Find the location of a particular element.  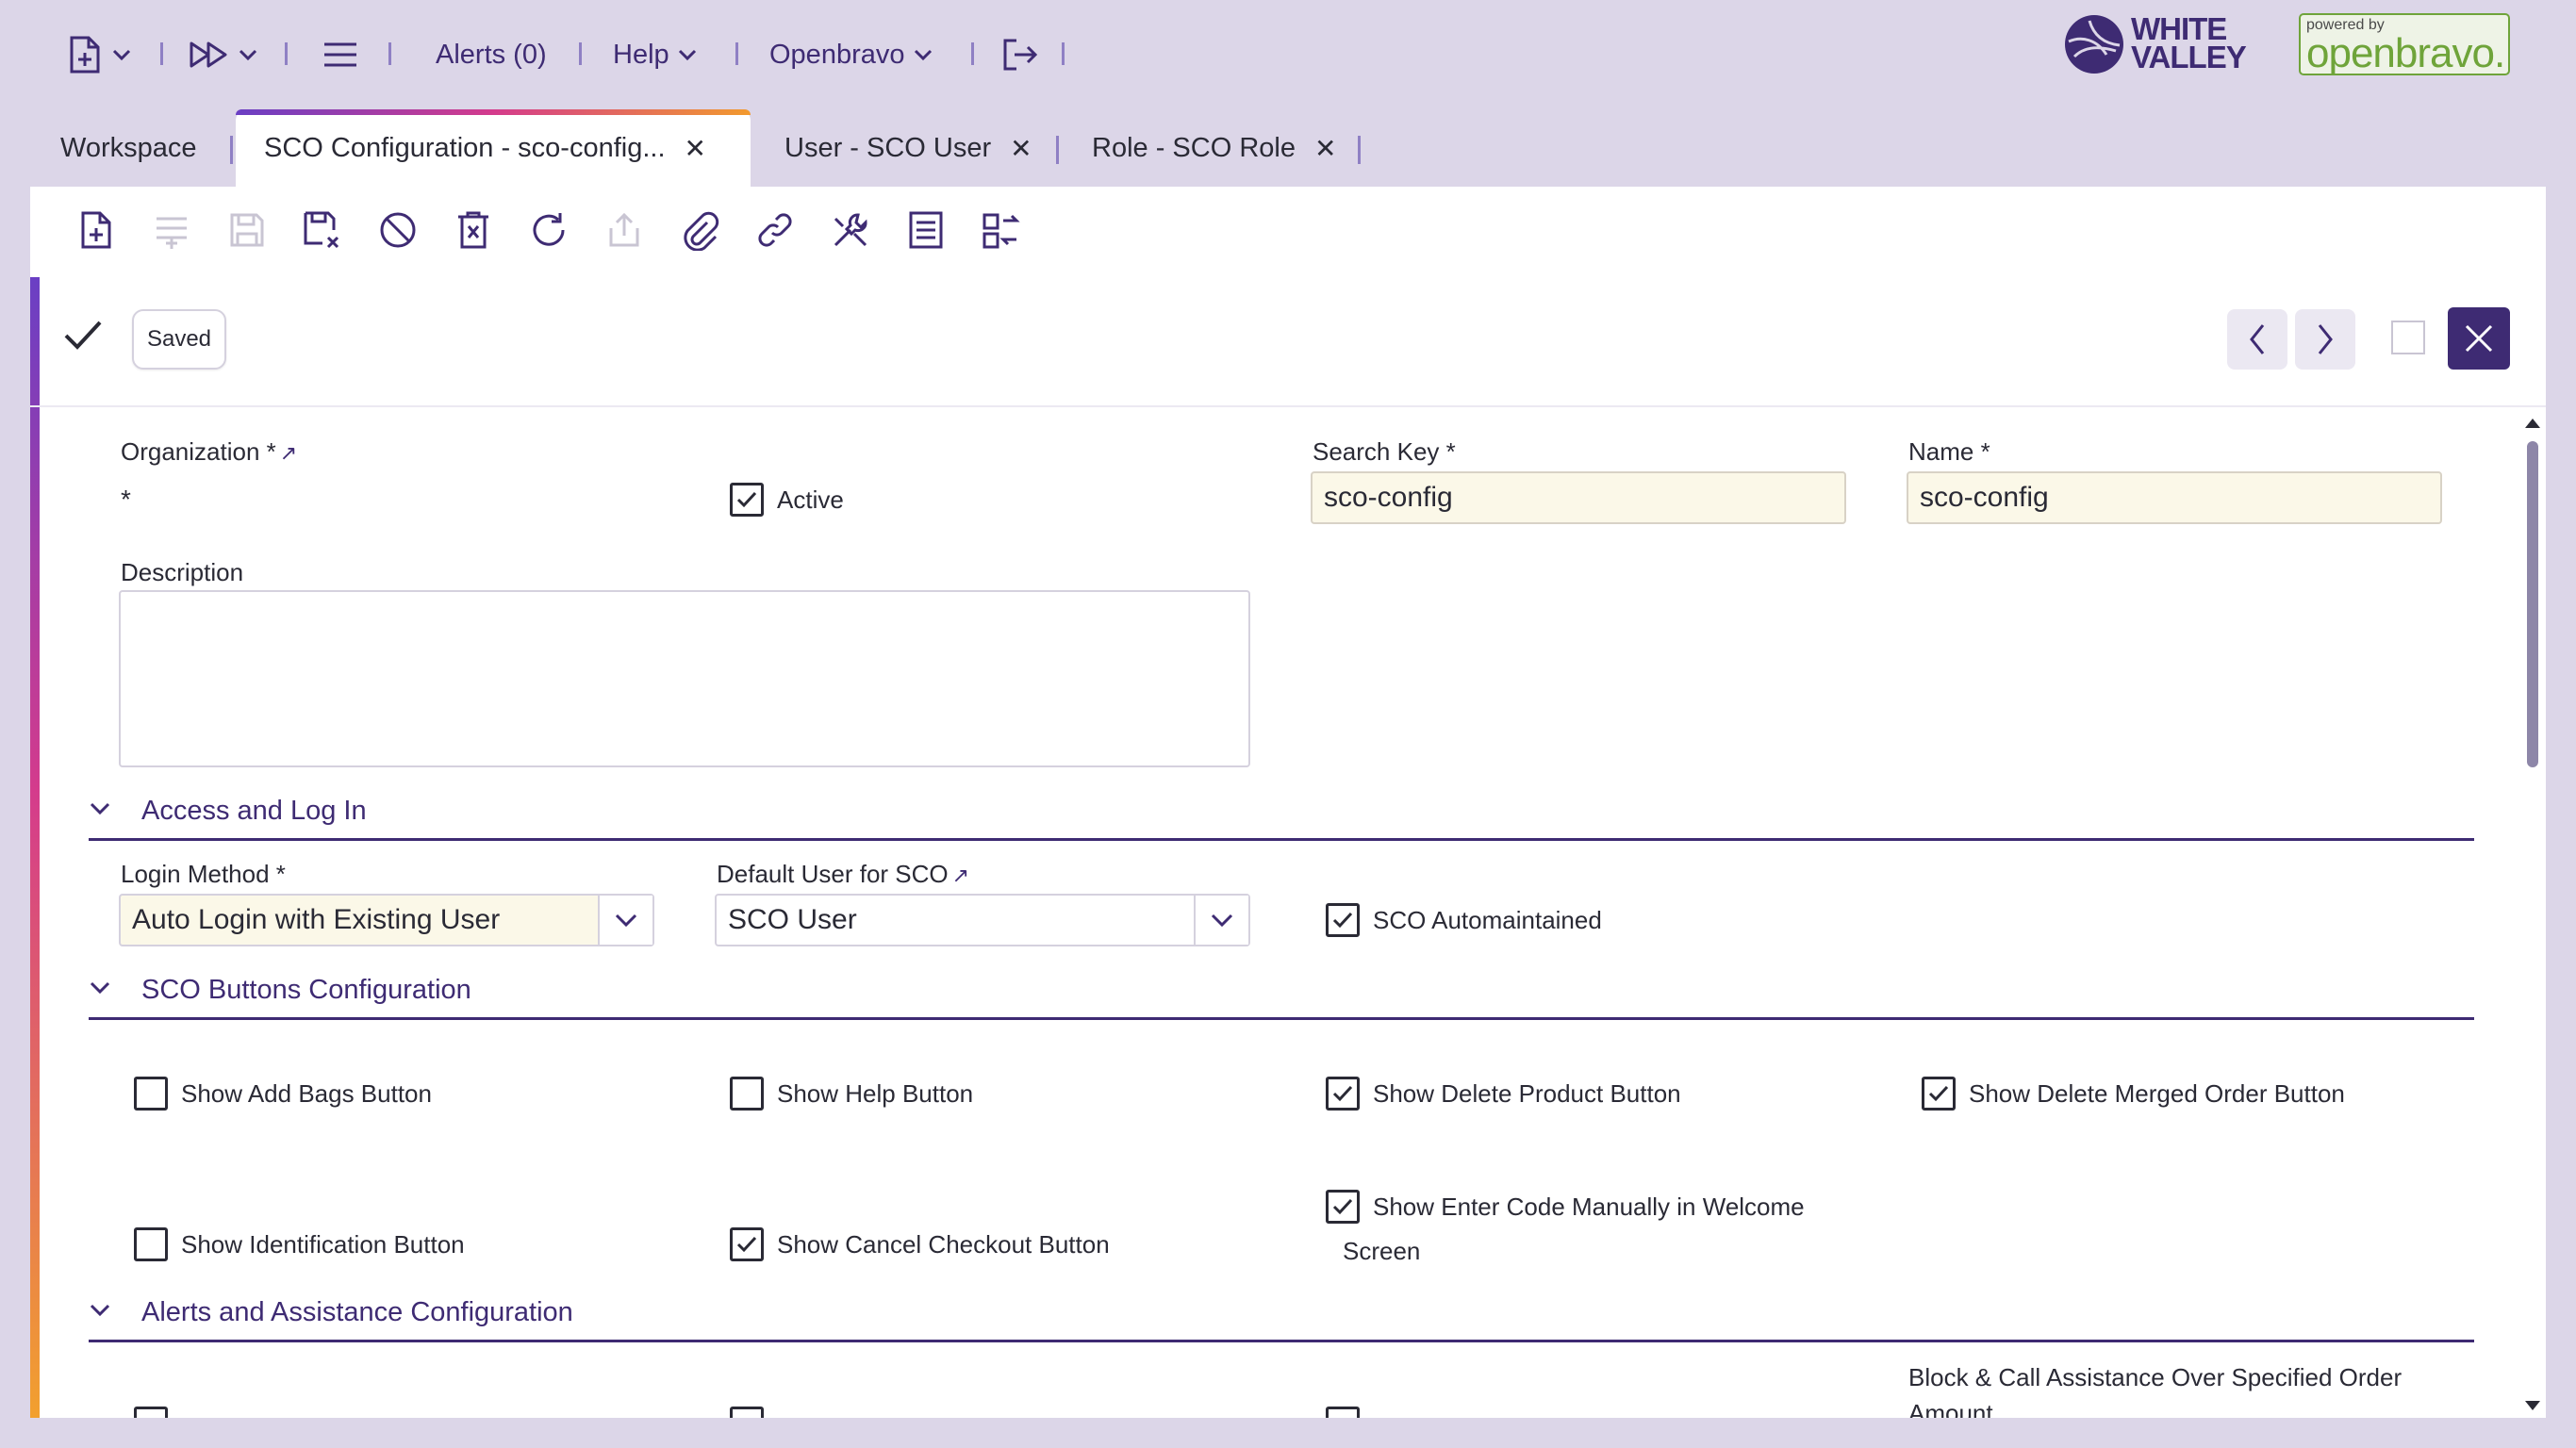

document-view-icon is located at coordinates (926, 230).